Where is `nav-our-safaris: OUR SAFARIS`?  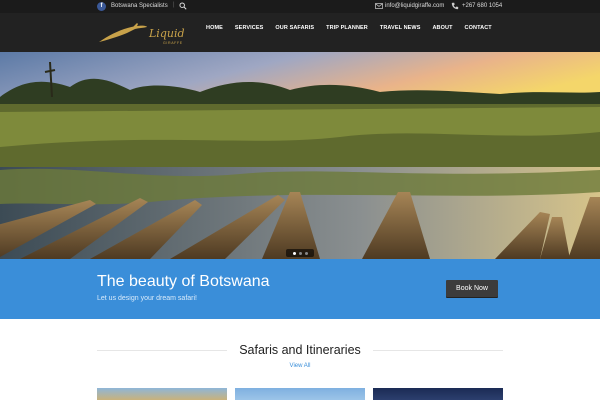 nav-our-safaris: OUR SAFARIS is located at coordinates (294, 32).